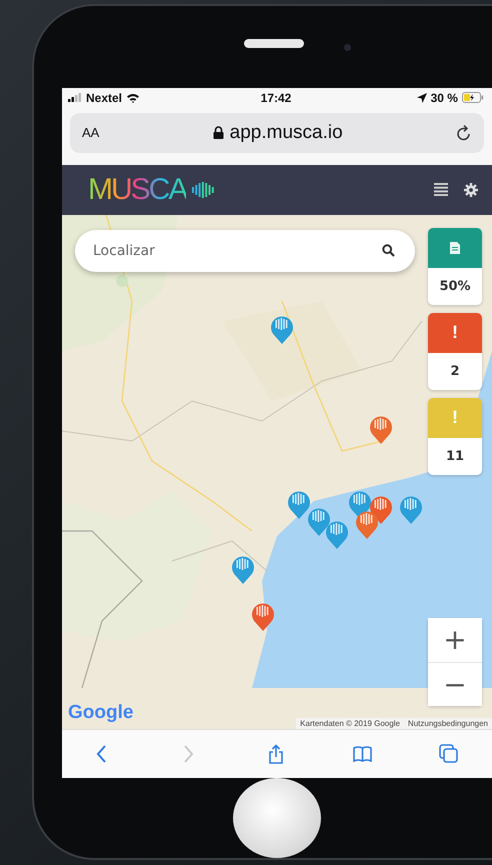 The image size is (492, 865). What do you see at coordinates (75, 97) in the screenshot?
I see `signal-icon` at bounding box center [75, 97].